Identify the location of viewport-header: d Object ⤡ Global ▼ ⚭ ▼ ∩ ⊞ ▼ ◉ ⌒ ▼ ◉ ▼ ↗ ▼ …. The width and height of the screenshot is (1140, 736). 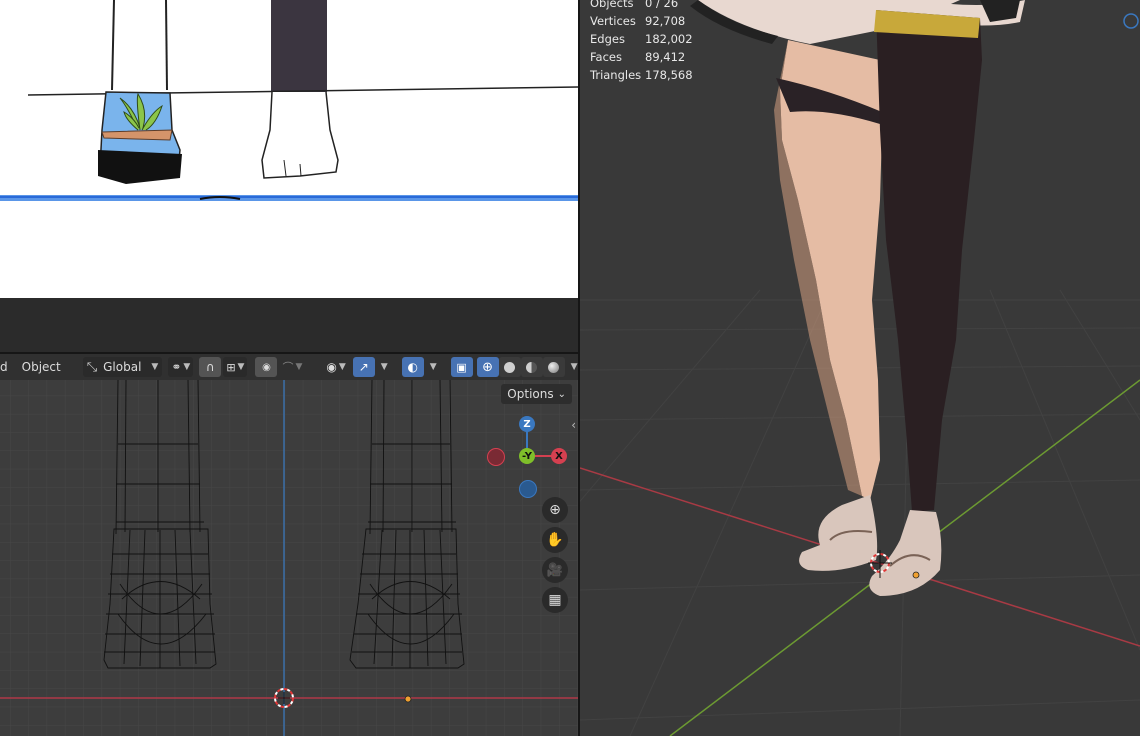
(289, 367).